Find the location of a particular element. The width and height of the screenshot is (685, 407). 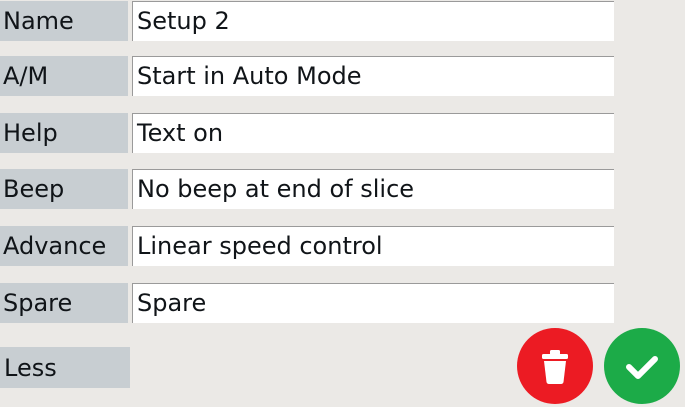

spare-field: Spare is located at coordinates (373, 303).